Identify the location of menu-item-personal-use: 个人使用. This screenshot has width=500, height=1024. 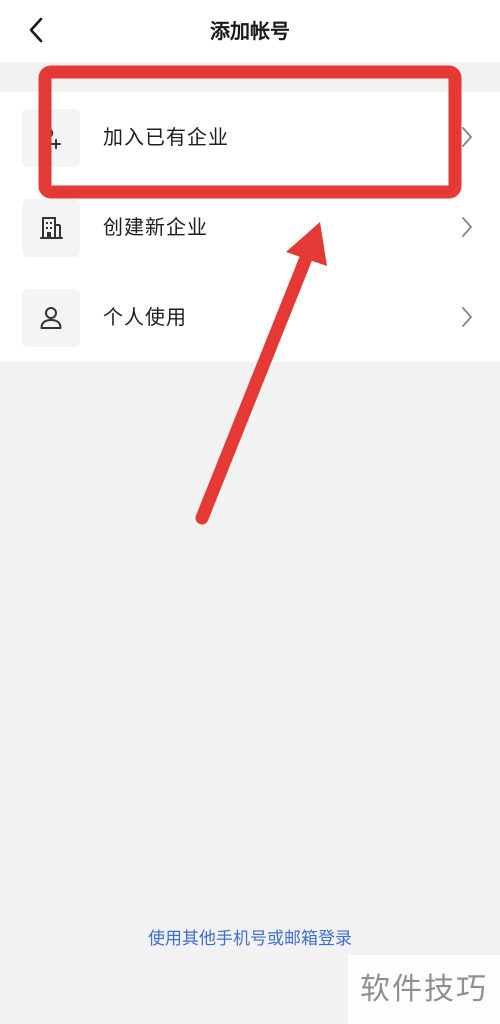
(250, 317).